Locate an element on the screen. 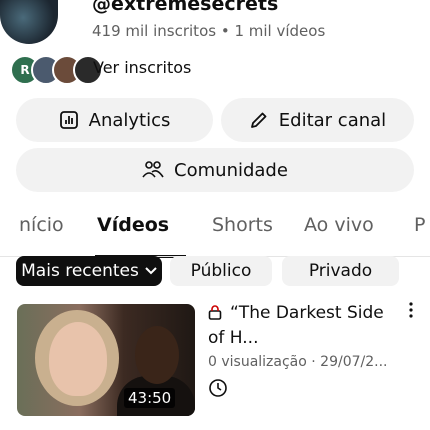 The width and height of the screenshot is (430, 430). channel-tabs: nício Vídeos Shorts Ao vivo P is located at coordinates (215, 235).